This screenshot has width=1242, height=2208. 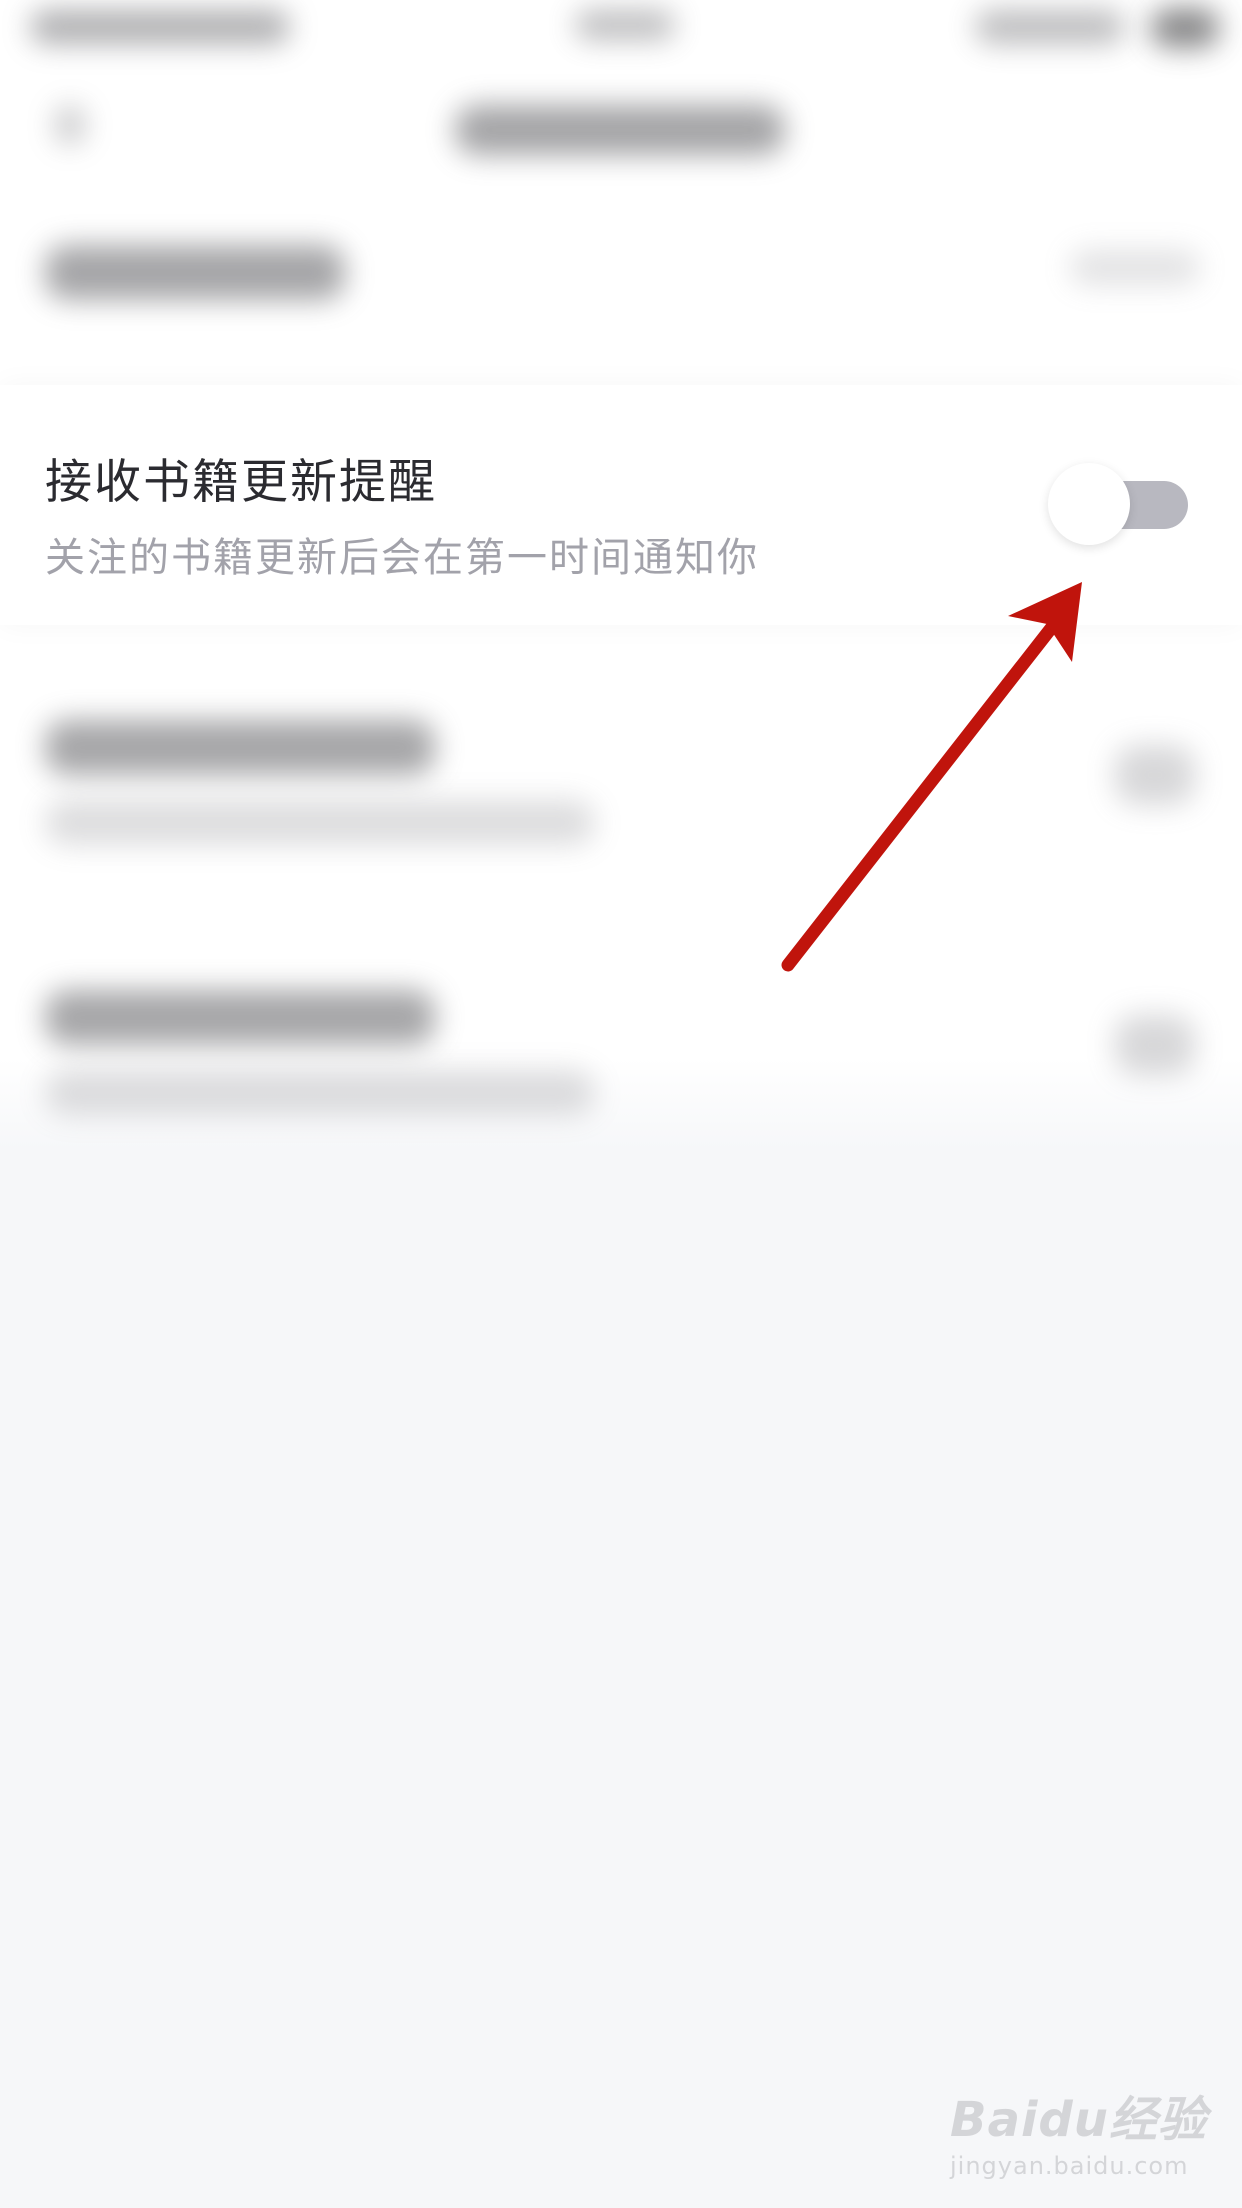 I want to click on battery-icon, so click(x=1185, y=28).